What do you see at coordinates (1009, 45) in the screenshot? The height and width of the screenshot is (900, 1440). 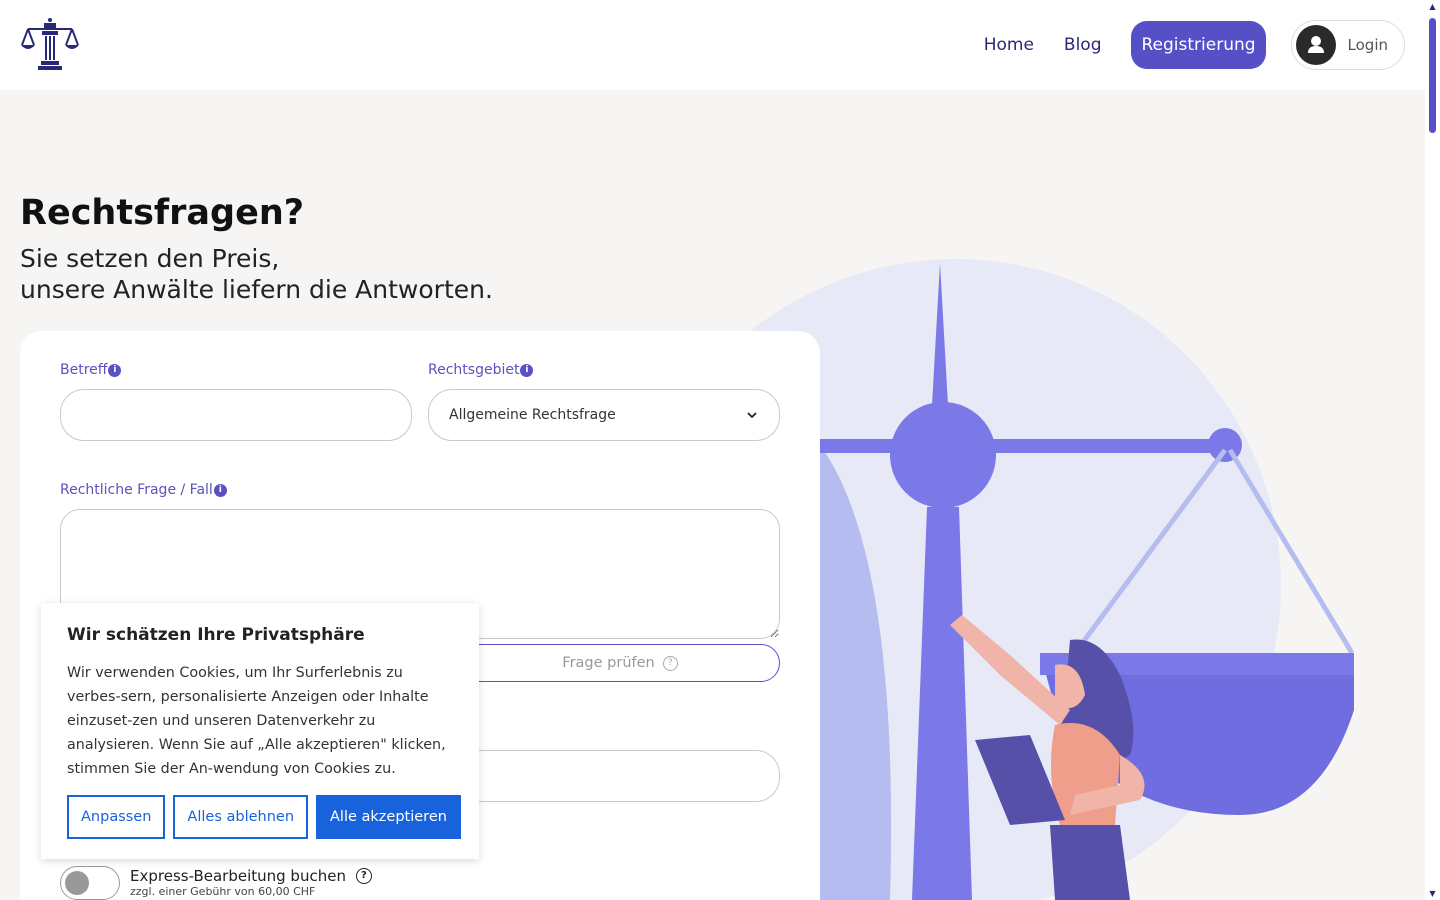 I see `nav-home-link: Home` at bounding box center [1009, 45].